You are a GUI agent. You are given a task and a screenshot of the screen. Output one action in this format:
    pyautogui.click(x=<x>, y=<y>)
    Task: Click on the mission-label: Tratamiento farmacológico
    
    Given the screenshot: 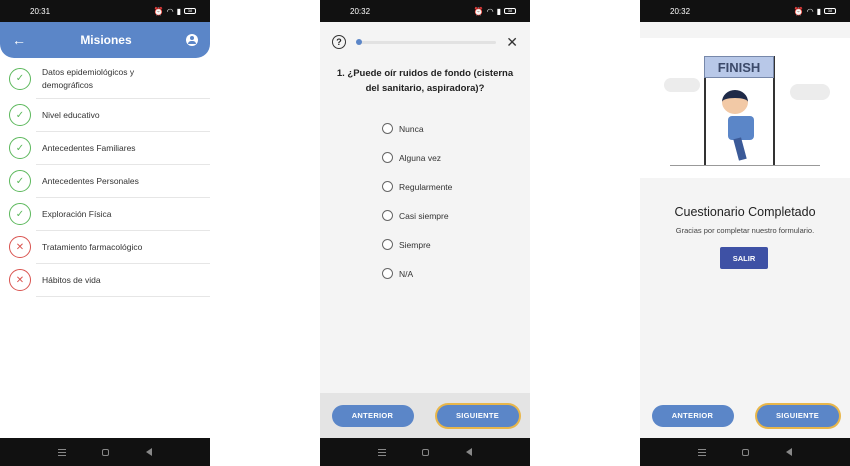 What is the action you would take?
    pyautogui.click(x=92, y=246)
    